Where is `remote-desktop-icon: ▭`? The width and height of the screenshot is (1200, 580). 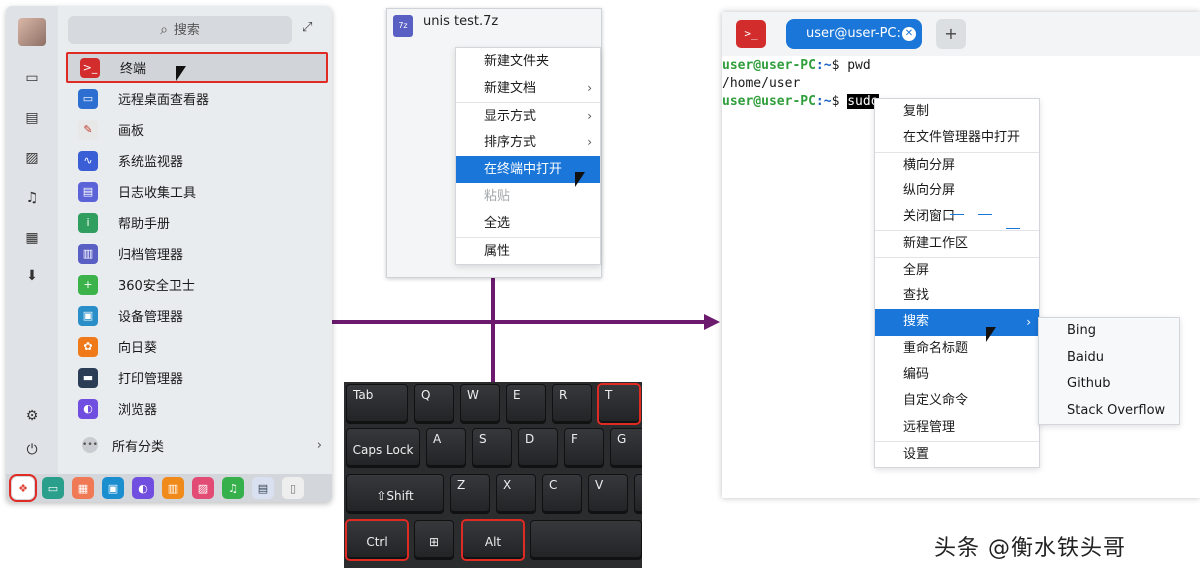 remote-desktop-icon: ▭ is located at coordinates (88, 98).